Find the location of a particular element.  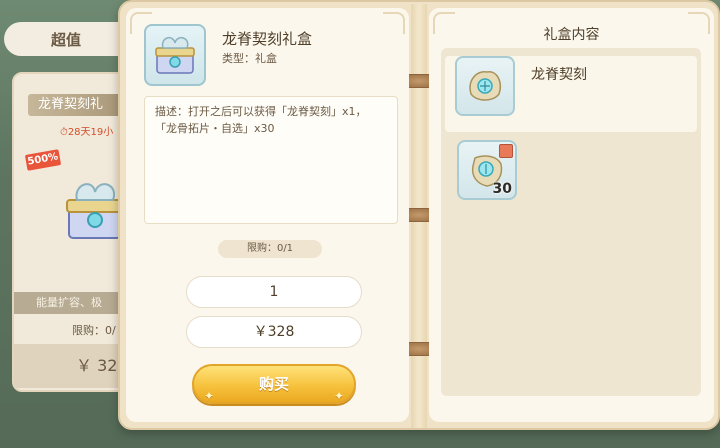

gift-chest-icon is located at coordinates (175, 55).